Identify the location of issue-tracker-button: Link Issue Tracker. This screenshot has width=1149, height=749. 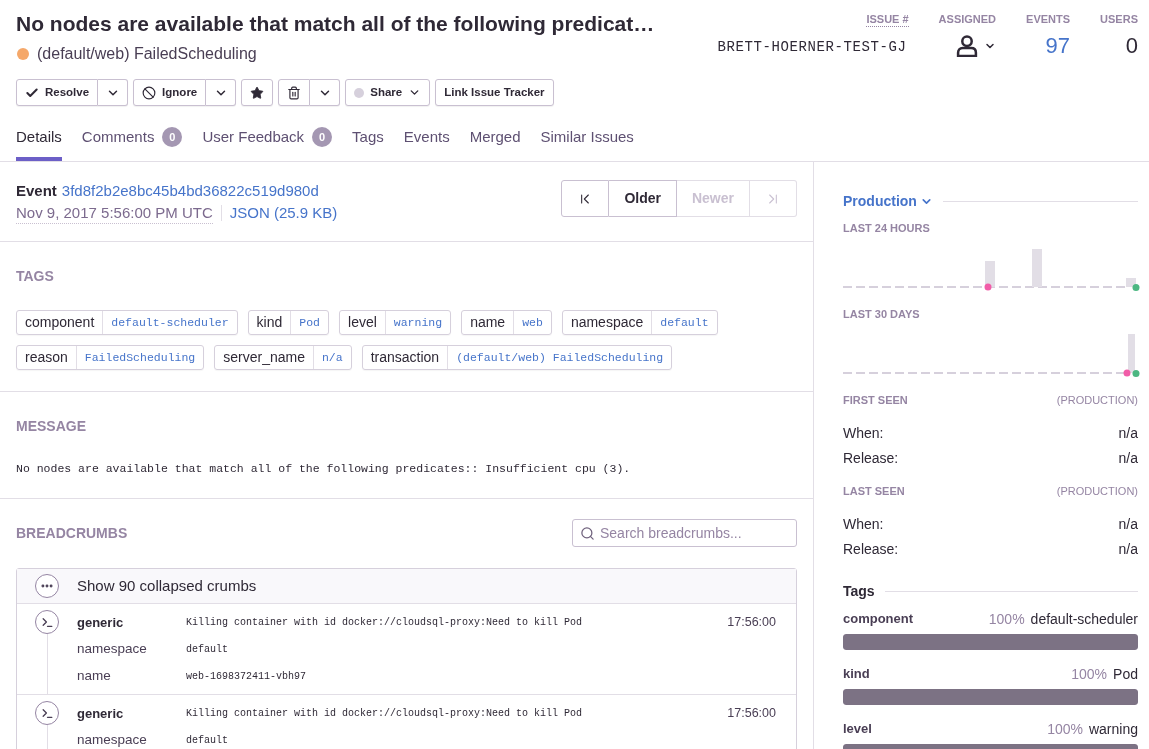
(494, 92).